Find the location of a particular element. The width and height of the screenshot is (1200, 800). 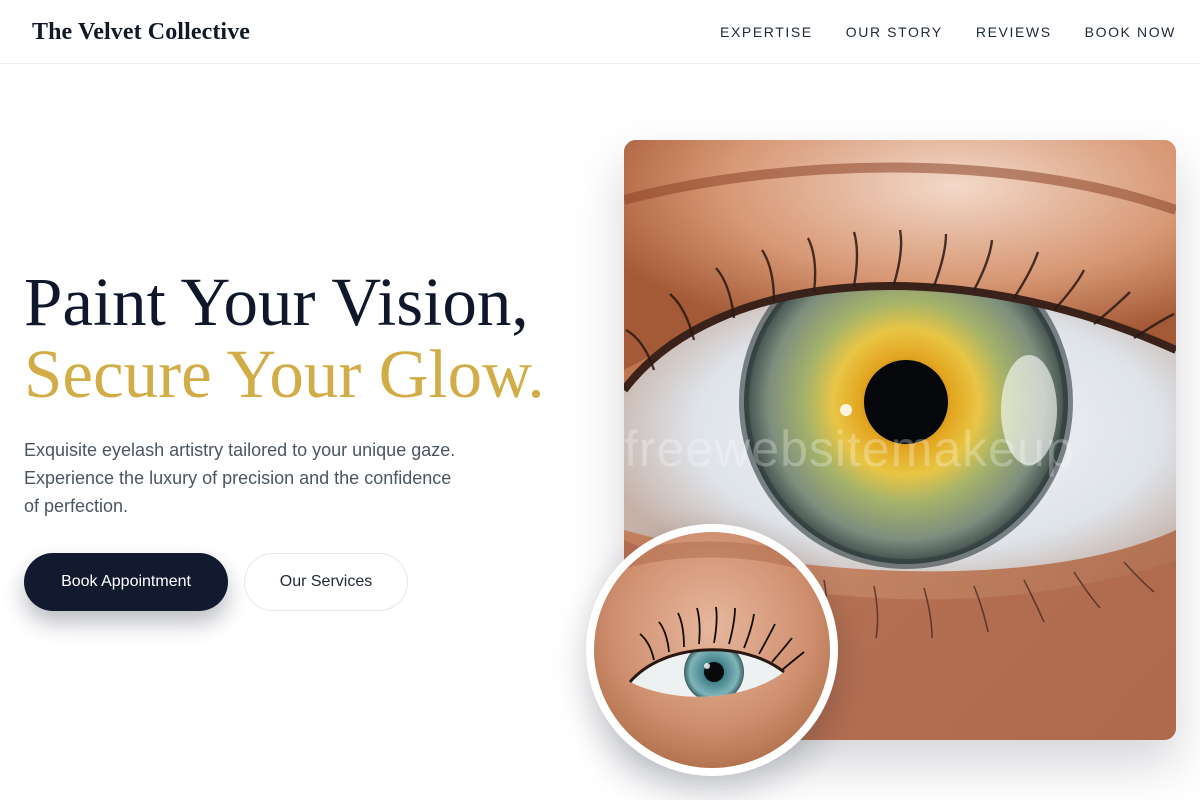

main-nav: EXPERTISE OUR STORY REVIEWS BOOK NOW is located at coordinates (931, 32).